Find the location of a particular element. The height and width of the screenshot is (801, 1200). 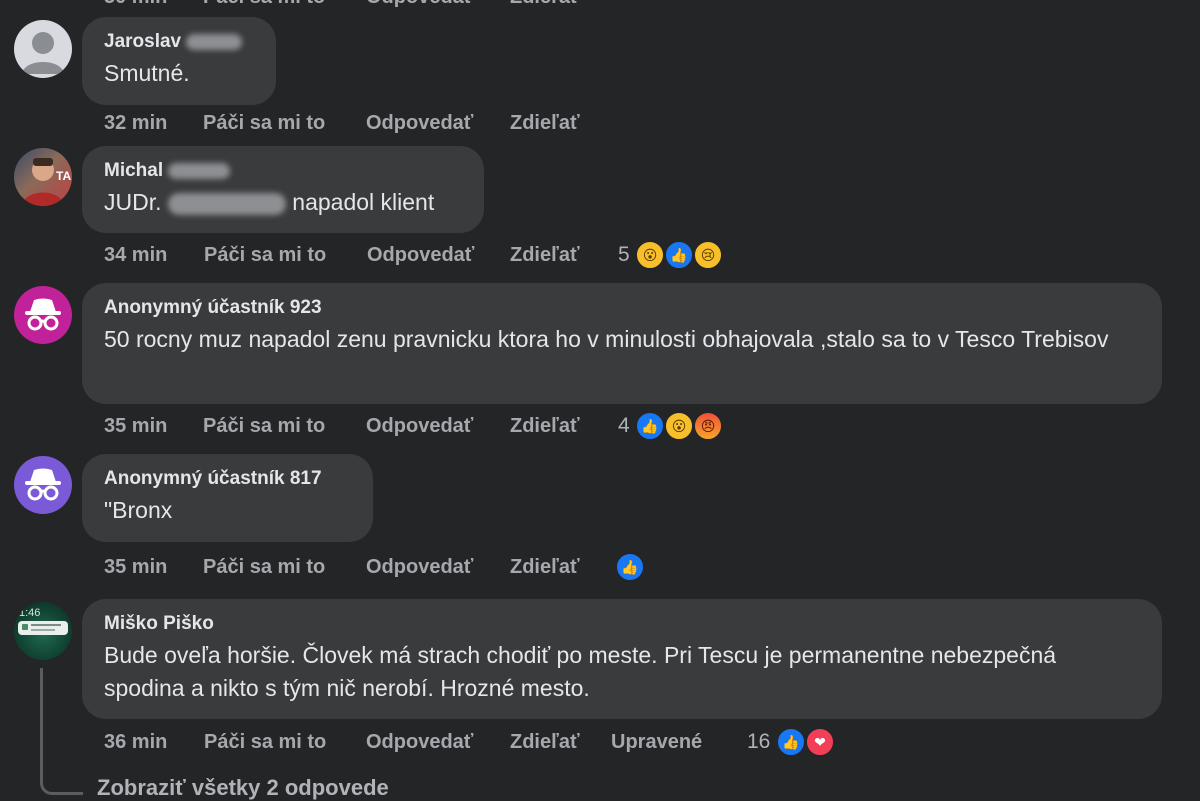

previous-share-button: Zdieľať is located at coordinates (545, 4).